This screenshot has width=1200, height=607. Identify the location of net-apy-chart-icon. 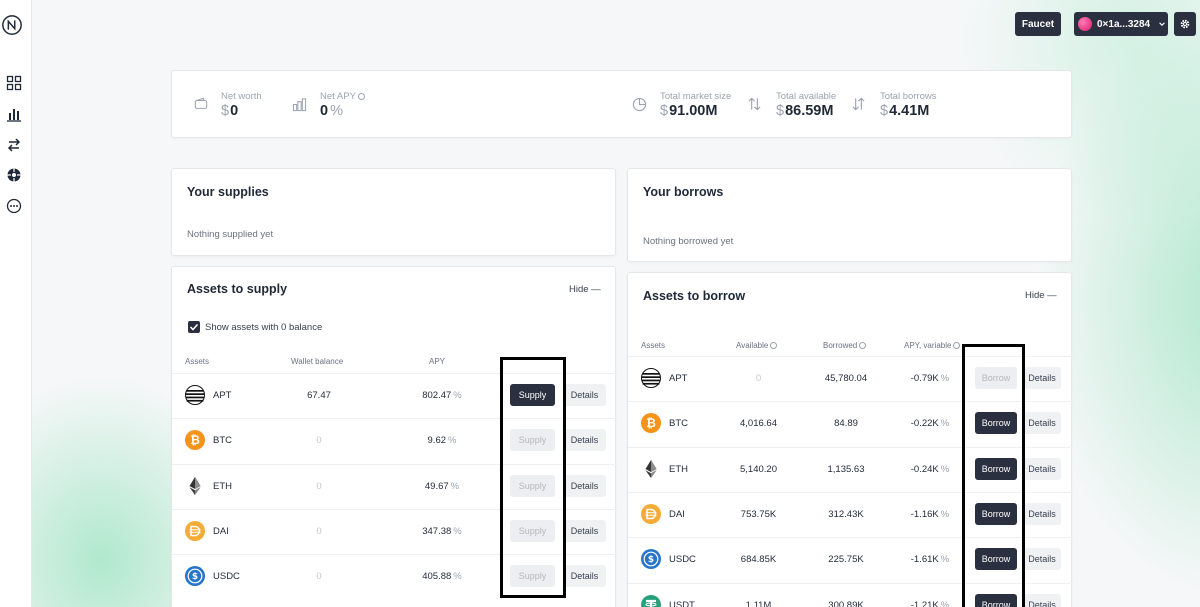
(299, 105).